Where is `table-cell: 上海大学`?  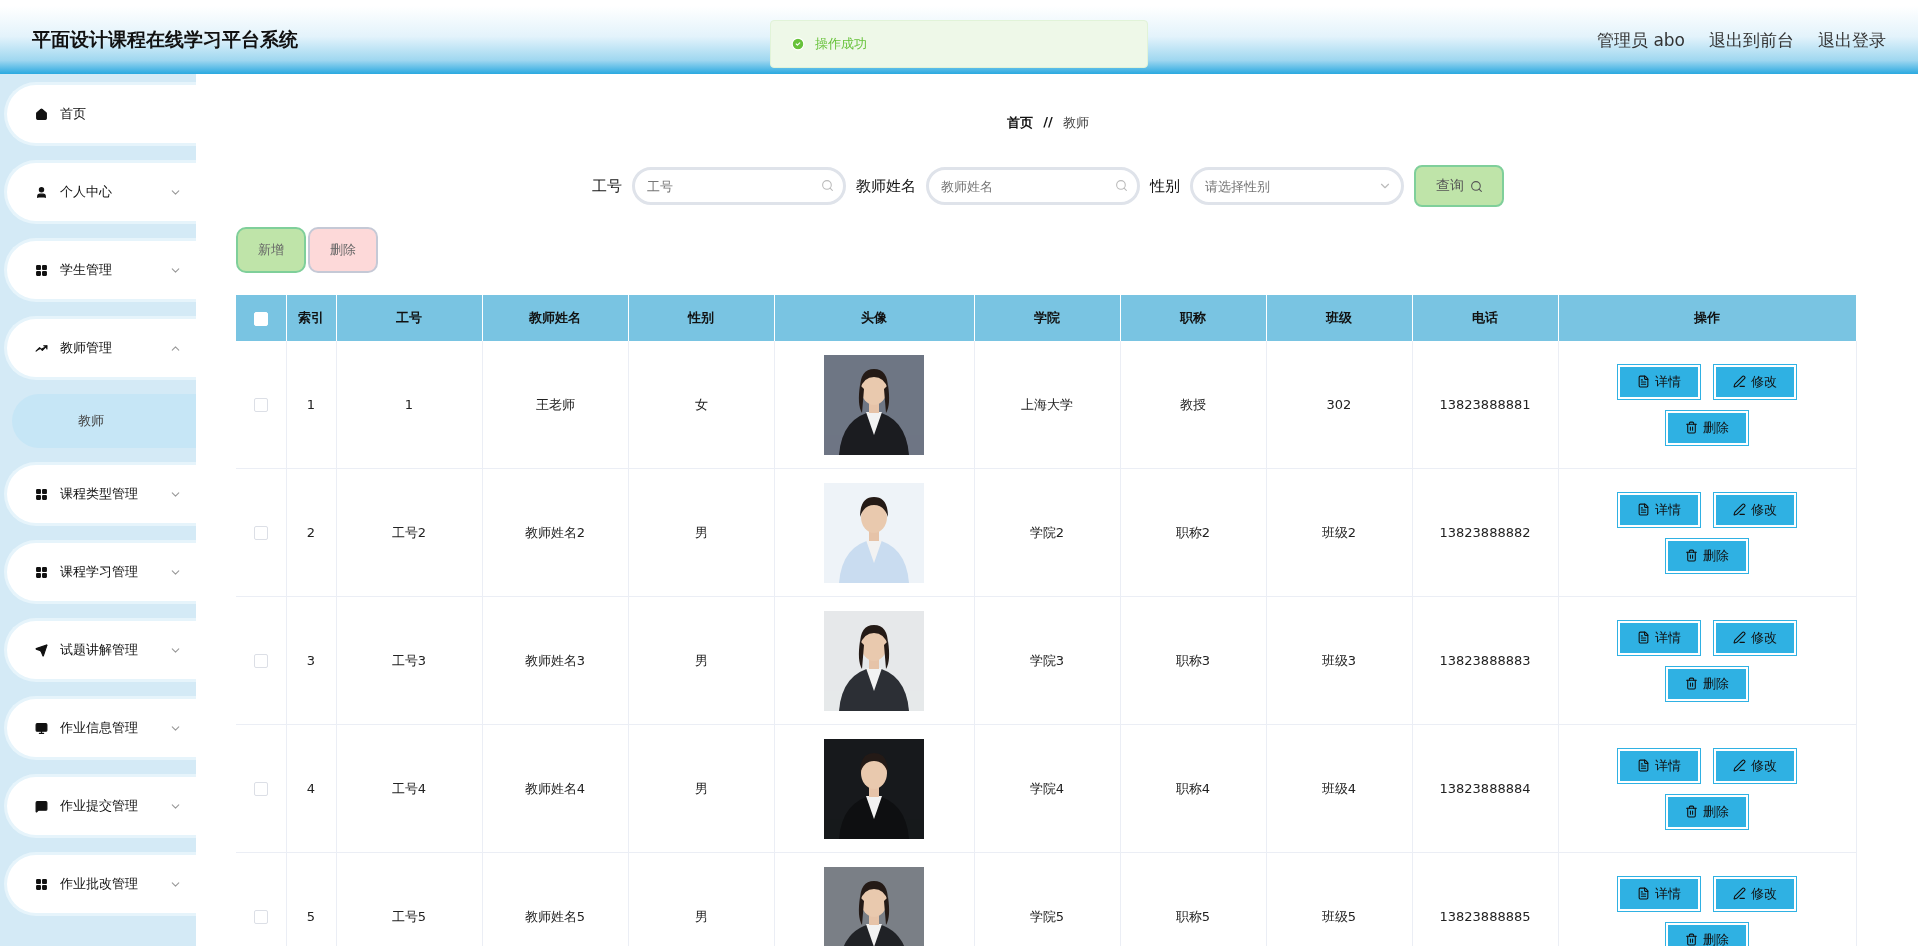 table-cell: 上海大学 is located at coordinates (1047, 404).